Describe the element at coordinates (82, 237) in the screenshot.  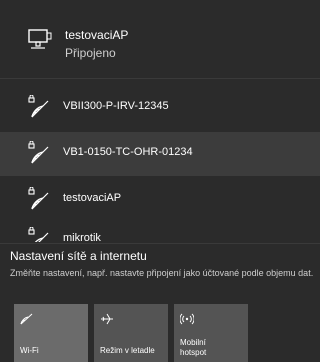
I see `network-name: mikrotik` at that location.